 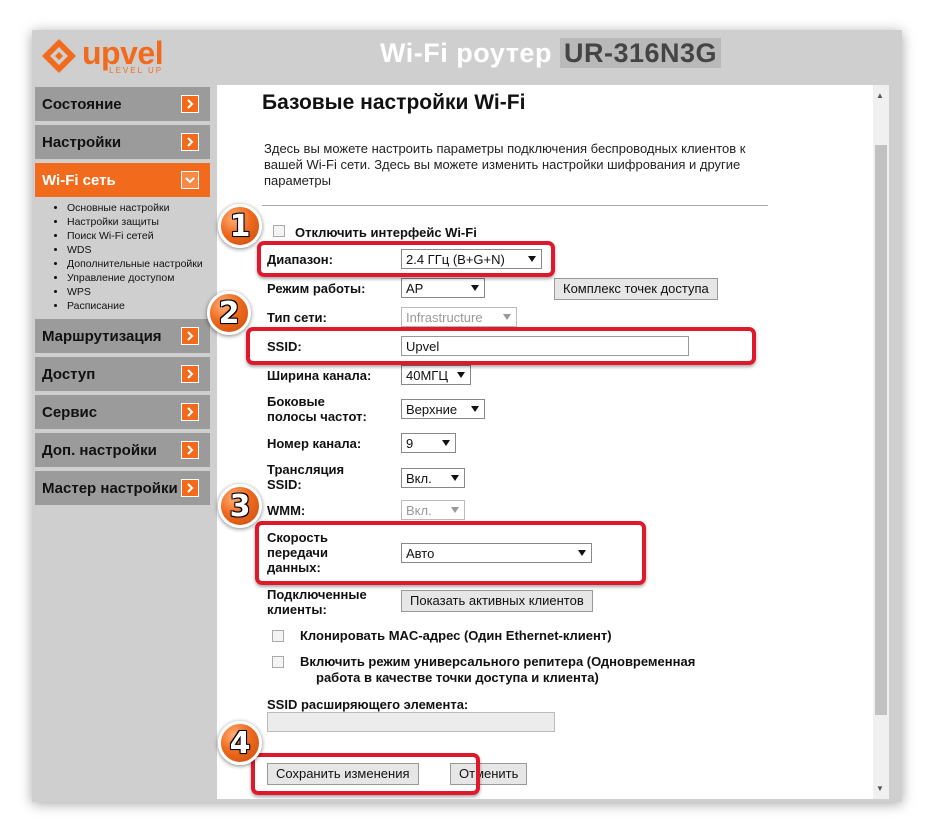 What do you see at coordinates (314, 443) in the screenshot?
I see `channel-label: Номер канала:` at bounding box center [314, 443].